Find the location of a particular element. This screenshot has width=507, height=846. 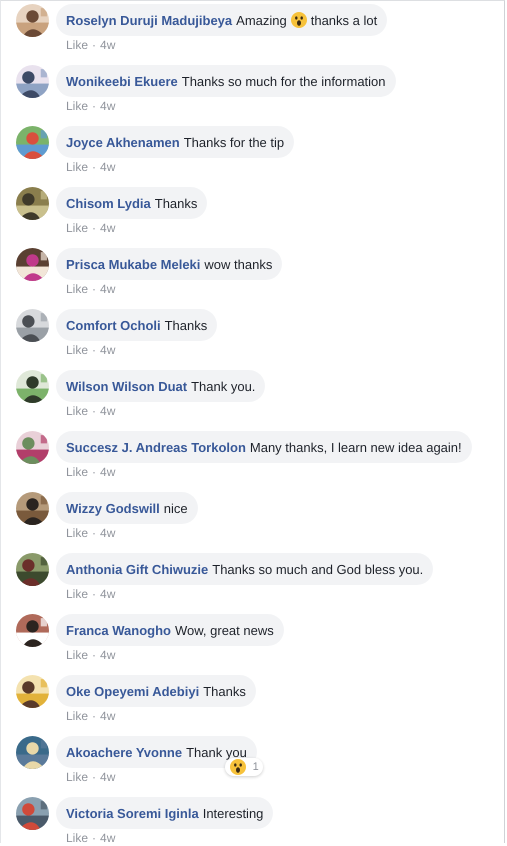

author-link: Oke Opeyemi Adebiyi is located at coordinates (133, 691).